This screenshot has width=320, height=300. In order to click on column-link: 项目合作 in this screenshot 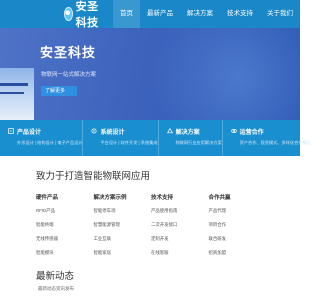, I will do `click(238, 225)`.